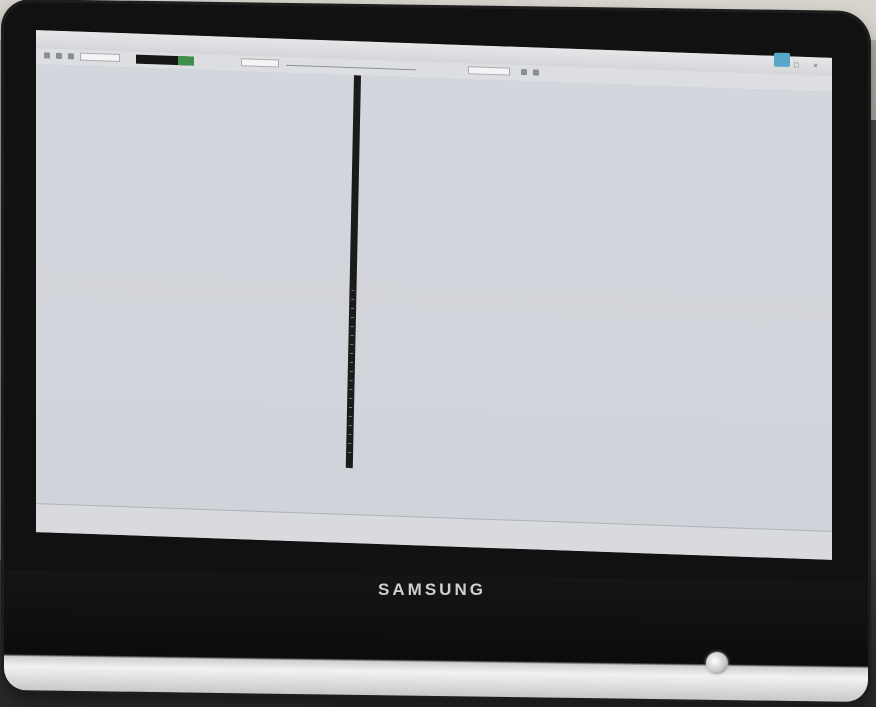 Image resolution: width=876 pixels, height=707 pixels. What do you see at coordinates (351, 67) in the screenshot?
I see `time-slider` at bounding box center [351, 67].